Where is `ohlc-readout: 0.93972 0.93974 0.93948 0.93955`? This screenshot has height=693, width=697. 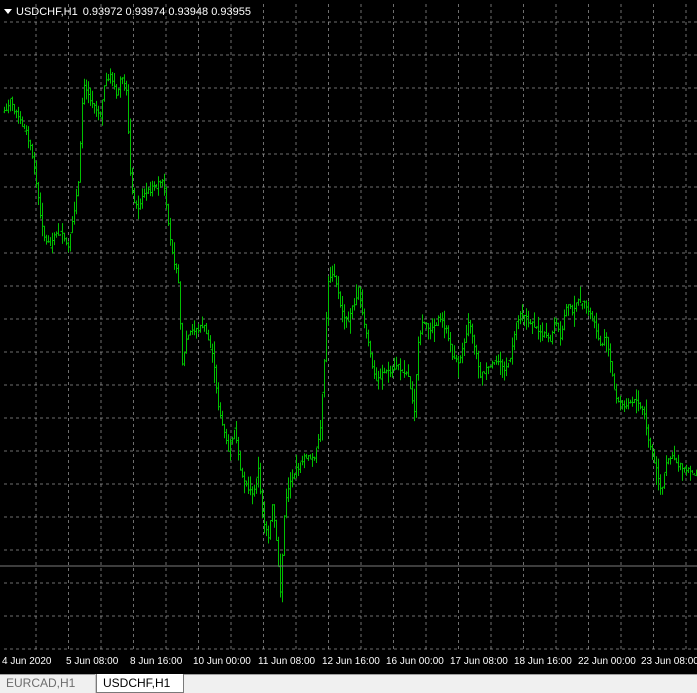
ohlc-readout: 0.93972 0.93974 0.93948 0.93955 is located at coordinates (166, 12).